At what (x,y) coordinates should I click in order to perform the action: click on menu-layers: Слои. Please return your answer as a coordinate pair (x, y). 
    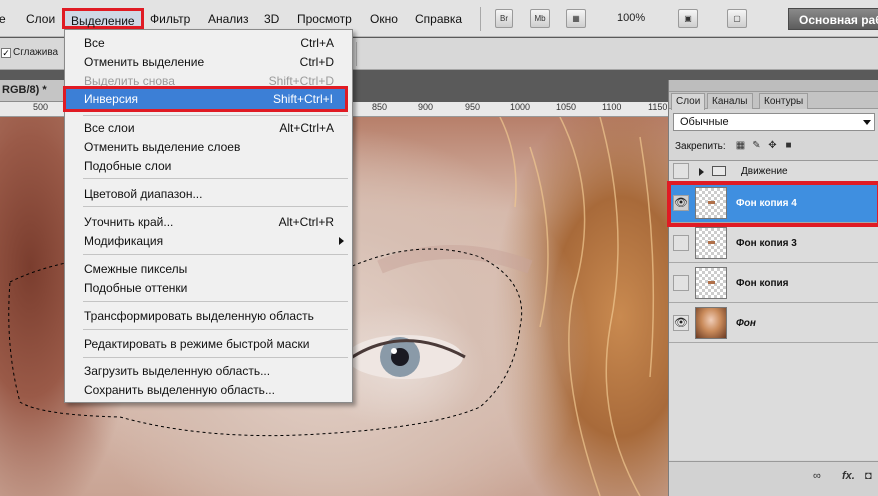
    Looking at the image, I should click on (40, 19).